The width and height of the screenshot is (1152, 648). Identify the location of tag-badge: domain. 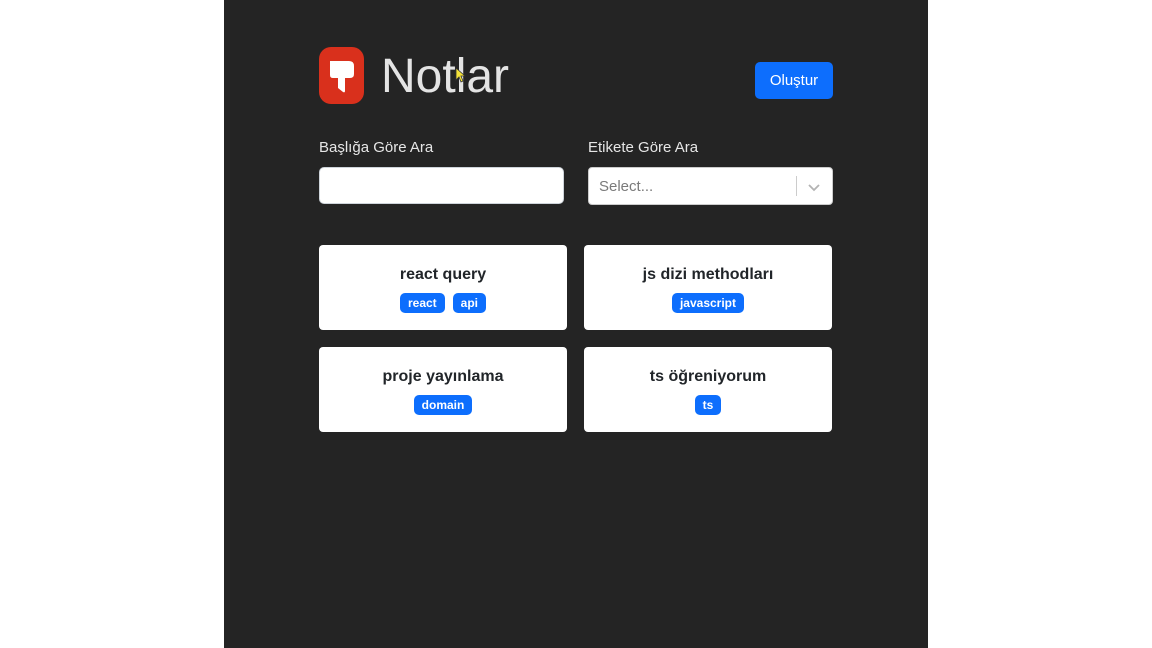
(443, 405).